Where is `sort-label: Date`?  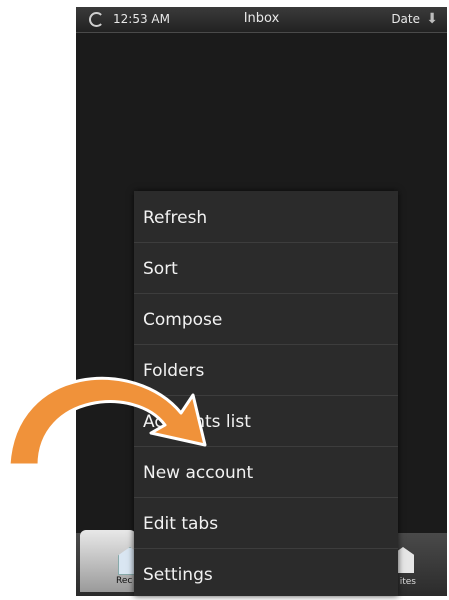
sort-label: Date is located at coordinates (405, 19).